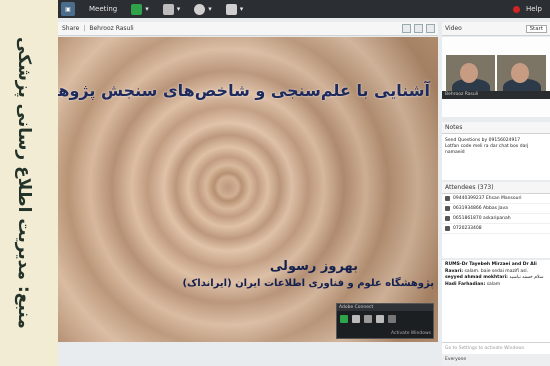 This screenshot has width=550, height=366. I want to click on microphone-icon, so click(137, 9).